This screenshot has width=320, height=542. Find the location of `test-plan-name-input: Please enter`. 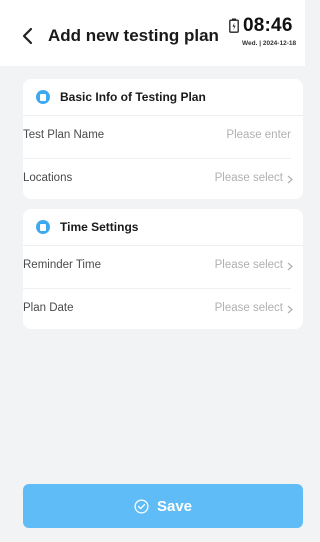

test-plan-name-input: Please enter is located at coordinates (258, 135).